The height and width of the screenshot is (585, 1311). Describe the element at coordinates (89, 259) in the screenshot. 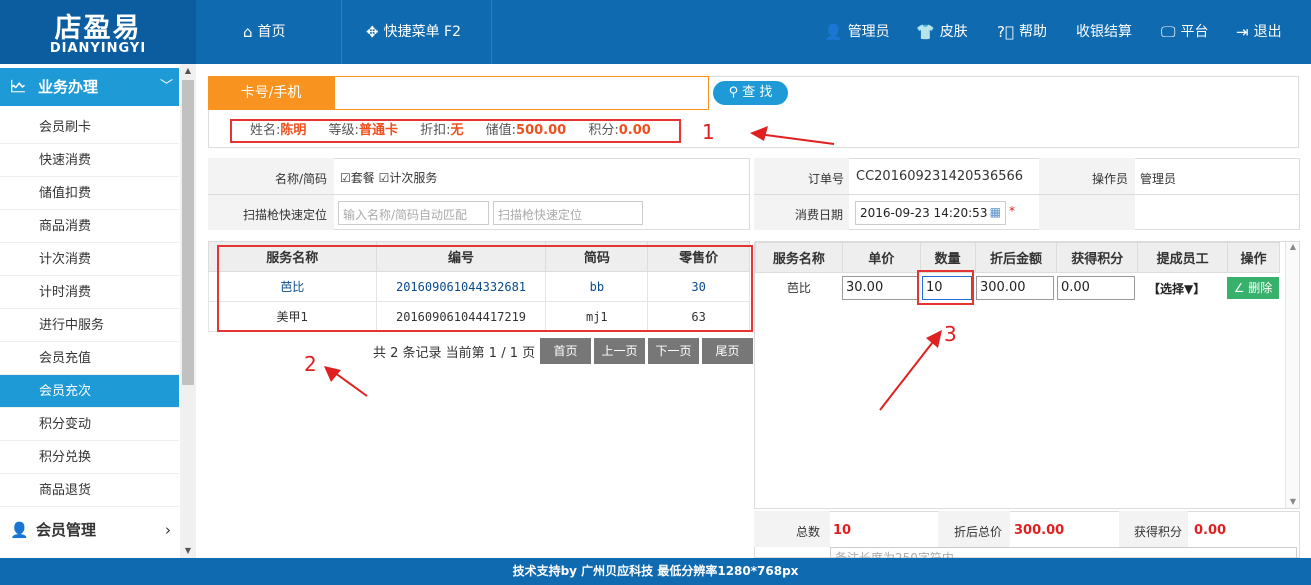

I see `sidebar-item: 计次消费` at that location.